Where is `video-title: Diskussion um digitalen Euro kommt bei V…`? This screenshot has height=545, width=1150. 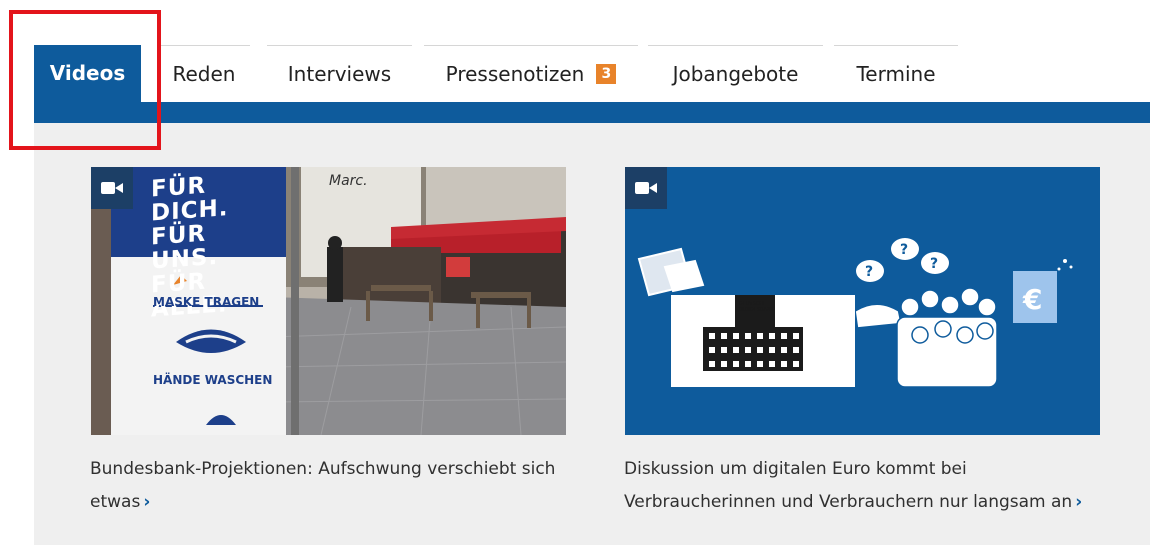 video-title: Diskussion um digitalen Euro kommt bei V… is located at coordinates (848, 485).